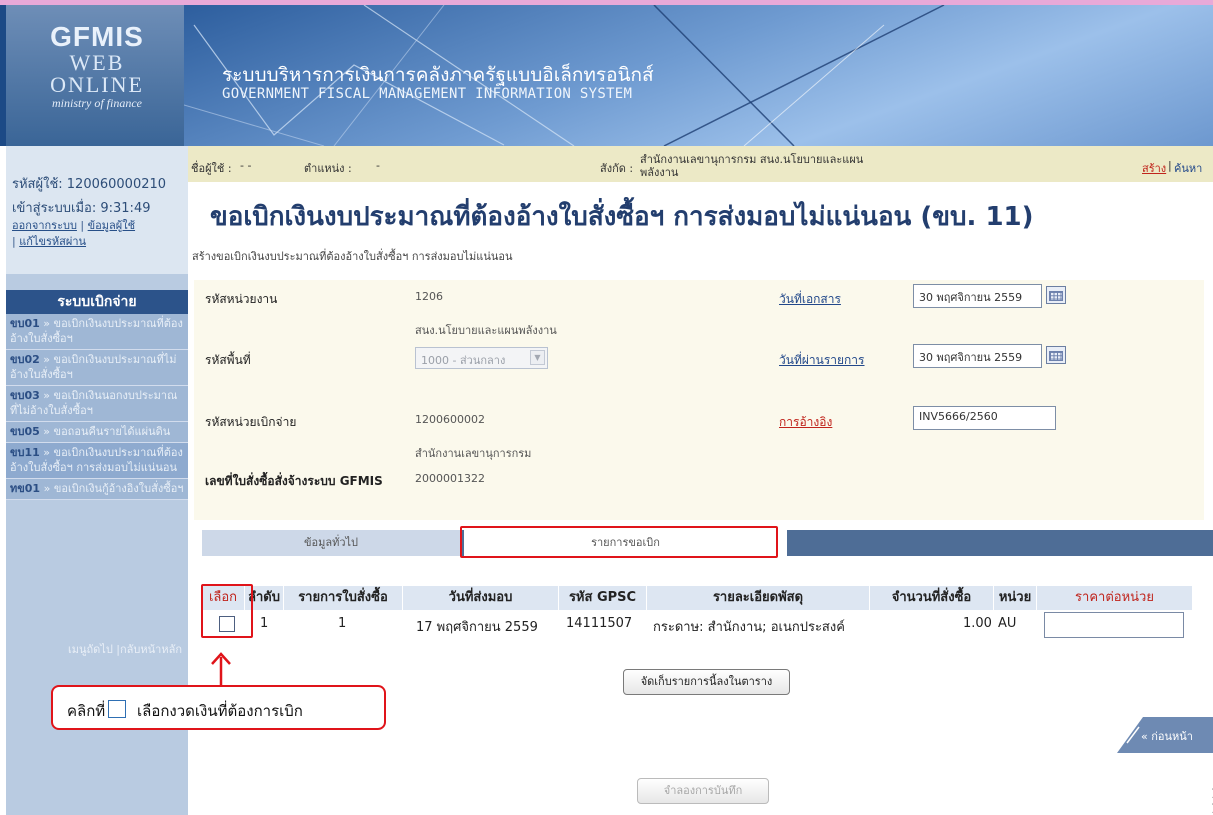 Image resolution: width=1213 pixels, height=815 pixels. Describe the element at coordinates (86, 711) in the screenshot. I see `callout-text-before: คลิกที่` at that location.